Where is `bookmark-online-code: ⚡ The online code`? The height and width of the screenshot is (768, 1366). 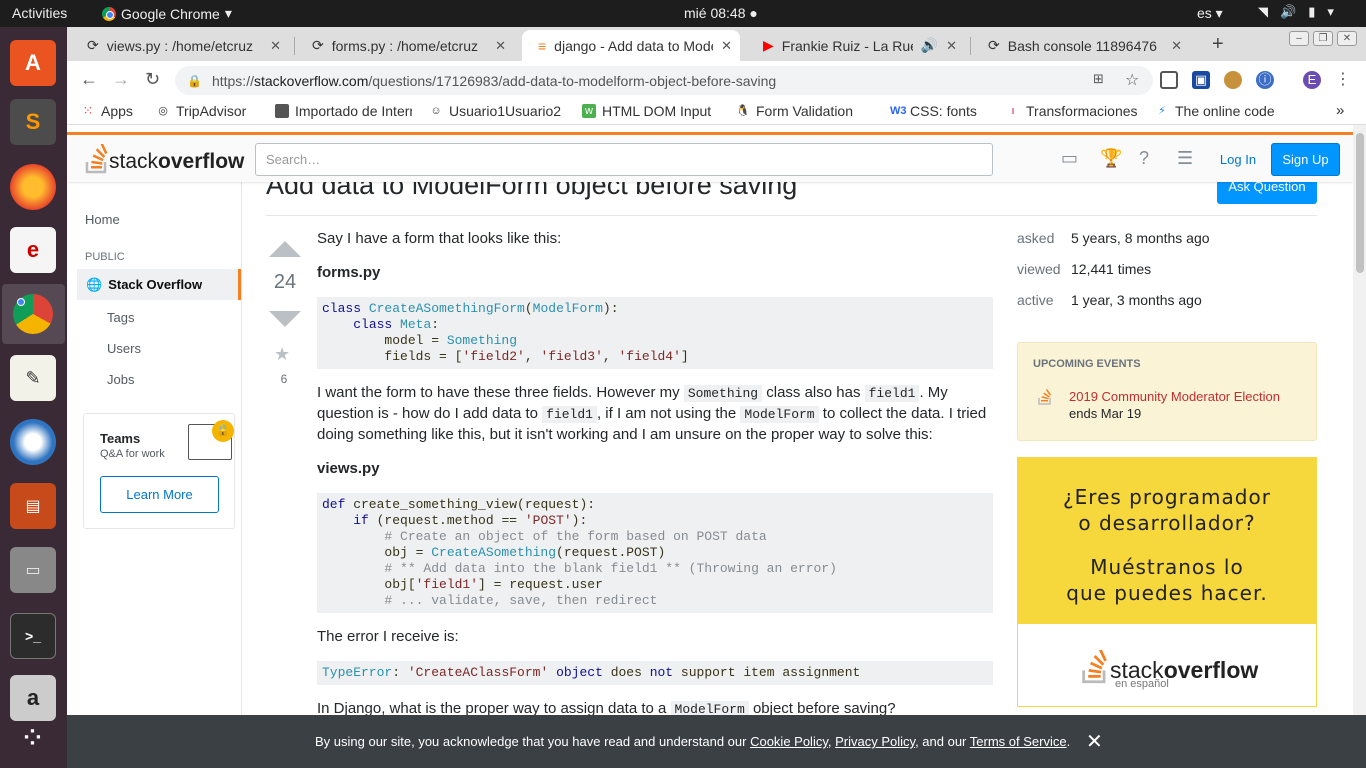
bookmark-online-code: ⚡ The online code is located at coordinates (1226, 111).